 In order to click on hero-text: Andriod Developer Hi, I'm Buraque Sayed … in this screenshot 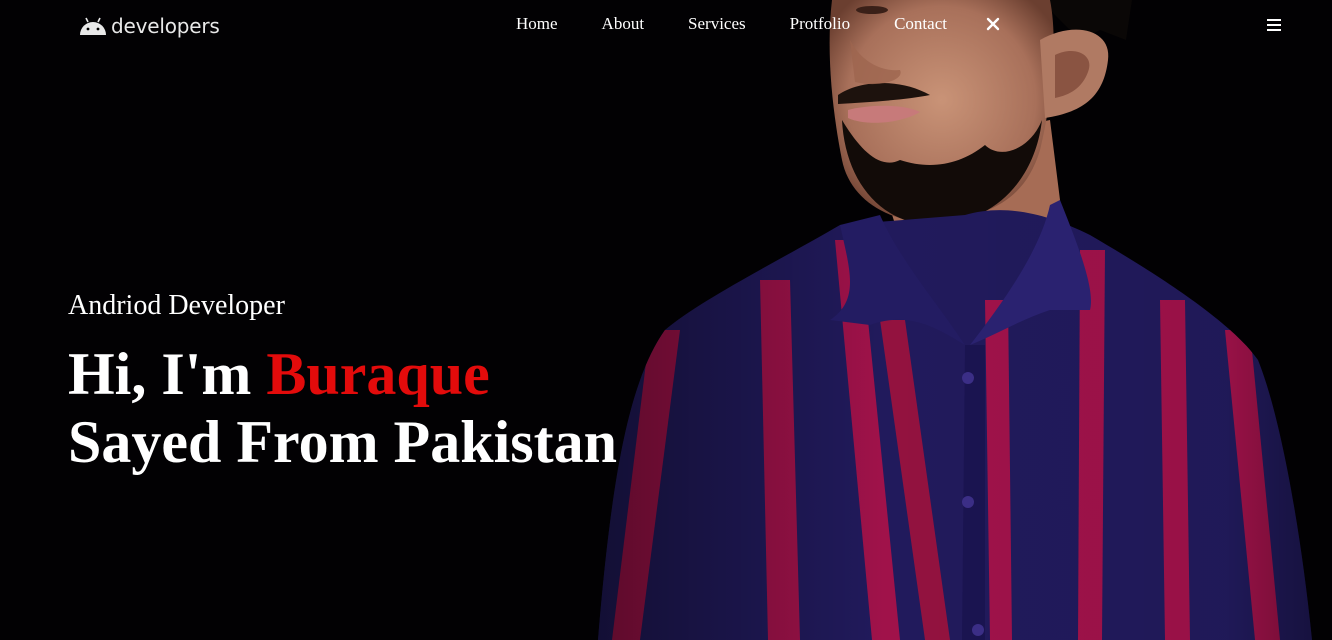, I will do `click(358, 381)`.